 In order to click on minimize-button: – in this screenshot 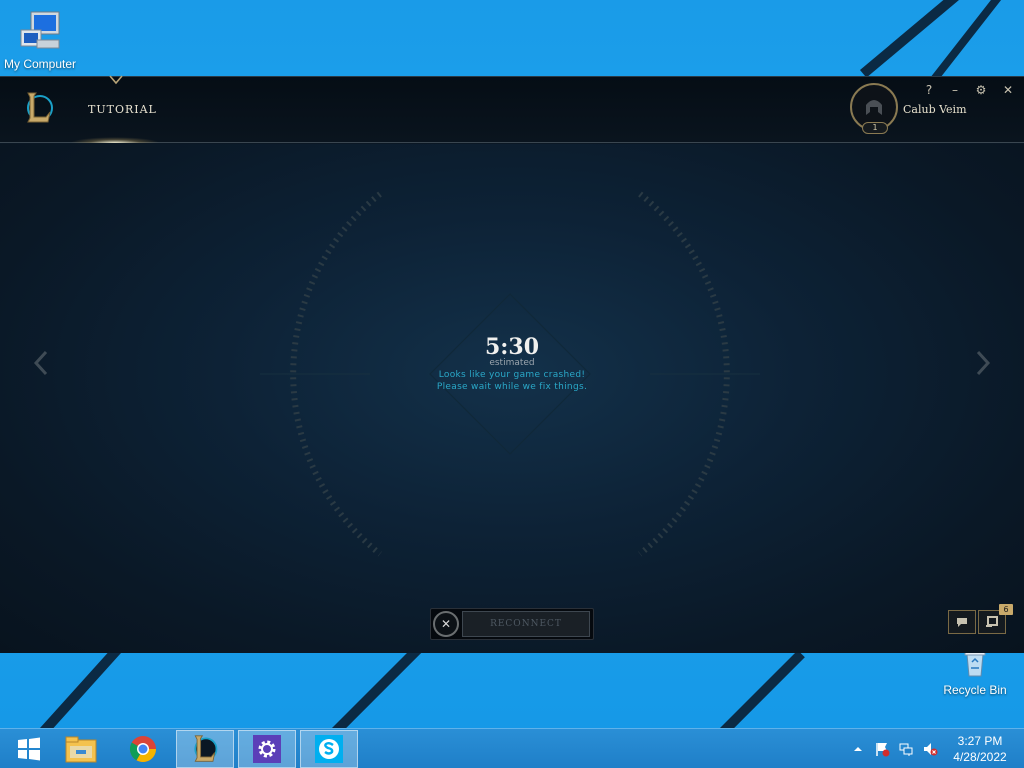, I will do `click(955, 90)`.